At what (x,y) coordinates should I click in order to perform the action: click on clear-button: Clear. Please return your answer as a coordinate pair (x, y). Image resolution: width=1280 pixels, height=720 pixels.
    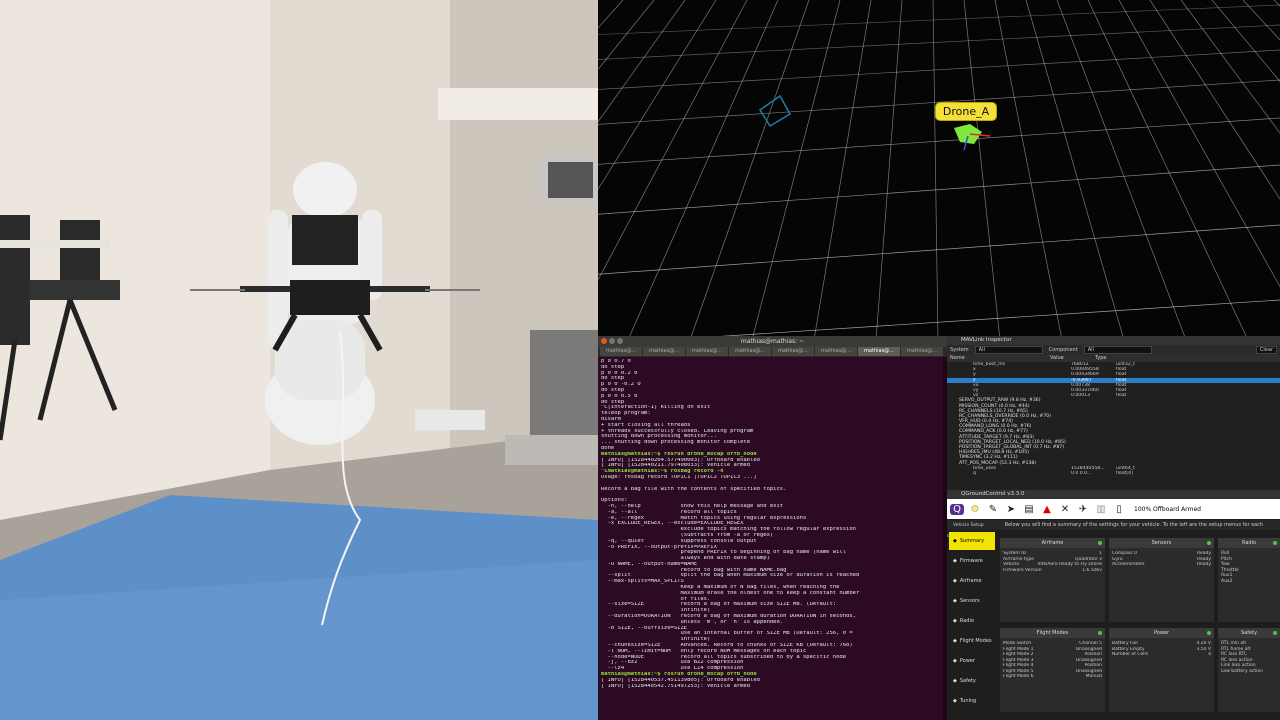
    Looking at the image, I should click on (1266, 350).